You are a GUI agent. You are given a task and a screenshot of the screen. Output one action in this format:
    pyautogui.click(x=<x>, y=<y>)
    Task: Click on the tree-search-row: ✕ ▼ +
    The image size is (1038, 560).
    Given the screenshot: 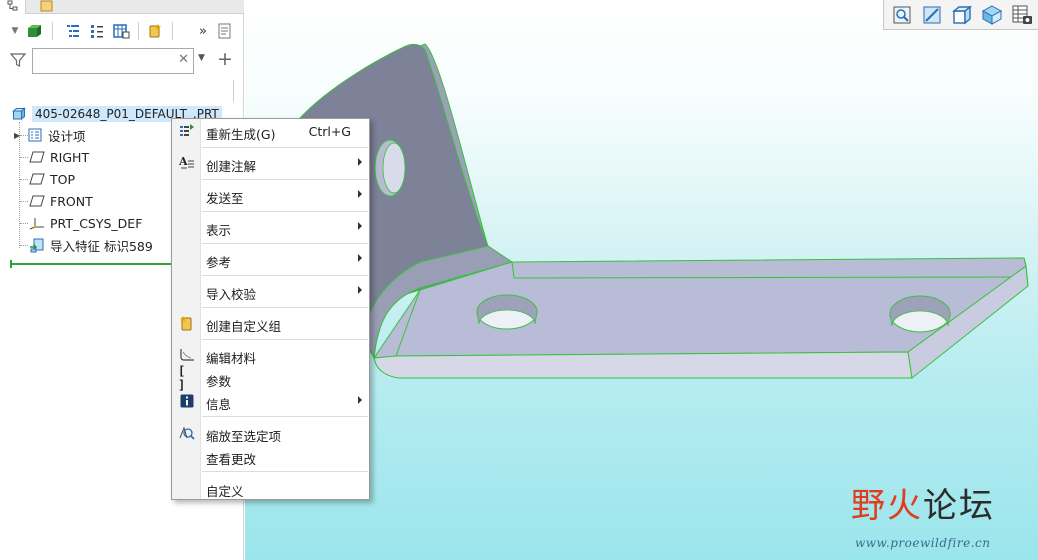 What is the action you would take?
    pyautogui.click(x=122, y=61)
    